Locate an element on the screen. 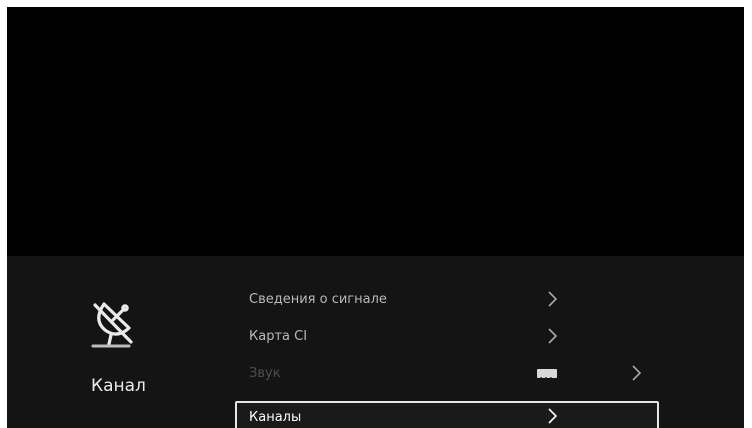 Image resolution: width=752 pixels, height=428 pixels. menu-item-ci-card: Карта CI is located at coordinates (447, 338).